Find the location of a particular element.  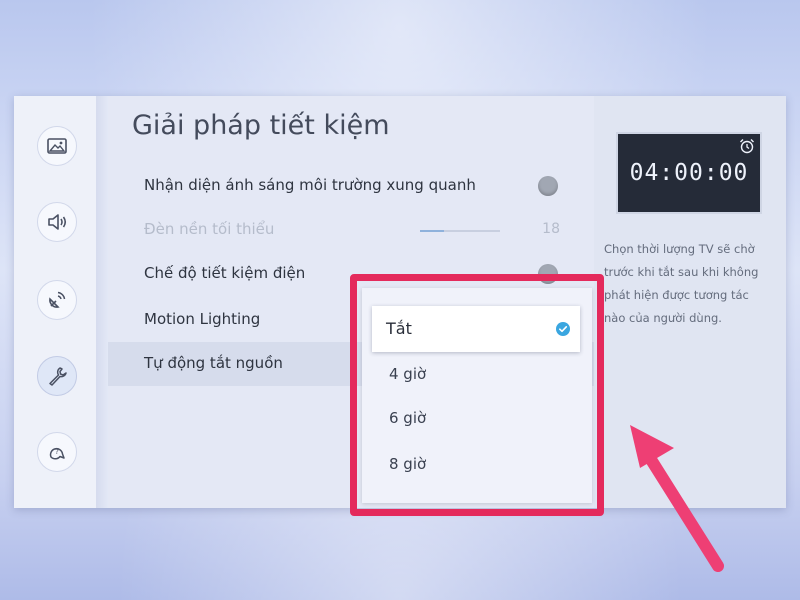

wrench-icon is located at coordinates (58, 376).